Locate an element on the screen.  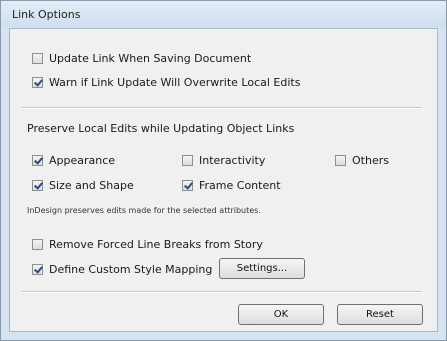
reset-button: Reset is located at coordinates (380, 314).